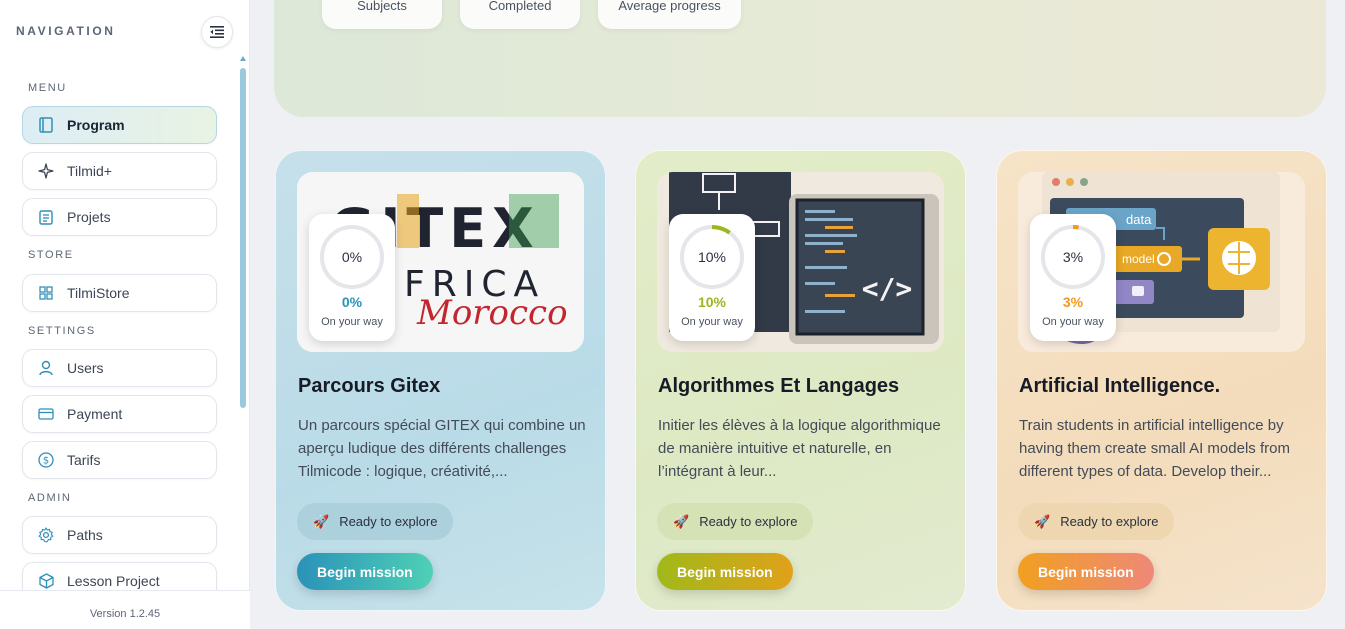  I want to click on stat-label: Completed, so click(520, 6).